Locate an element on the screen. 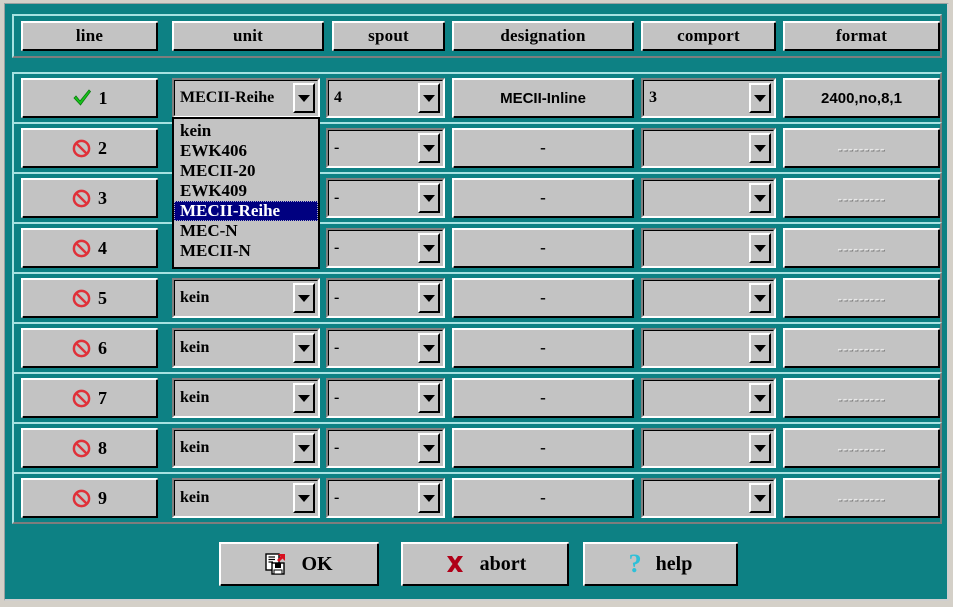 This screenshot has height=613, width=957. unit-combo-5: kein is located at coordinates (246, 298).